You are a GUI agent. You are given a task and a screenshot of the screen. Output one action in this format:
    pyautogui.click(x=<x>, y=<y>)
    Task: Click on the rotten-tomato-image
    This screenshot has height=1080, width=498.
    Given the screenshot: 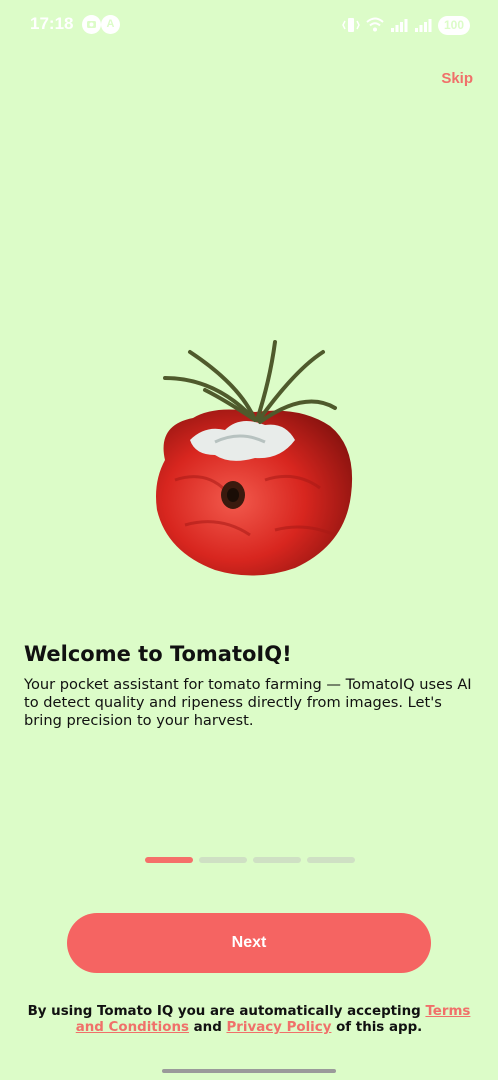 What is the action you would take?
    pyautogui.click(x=254, y=458)
    